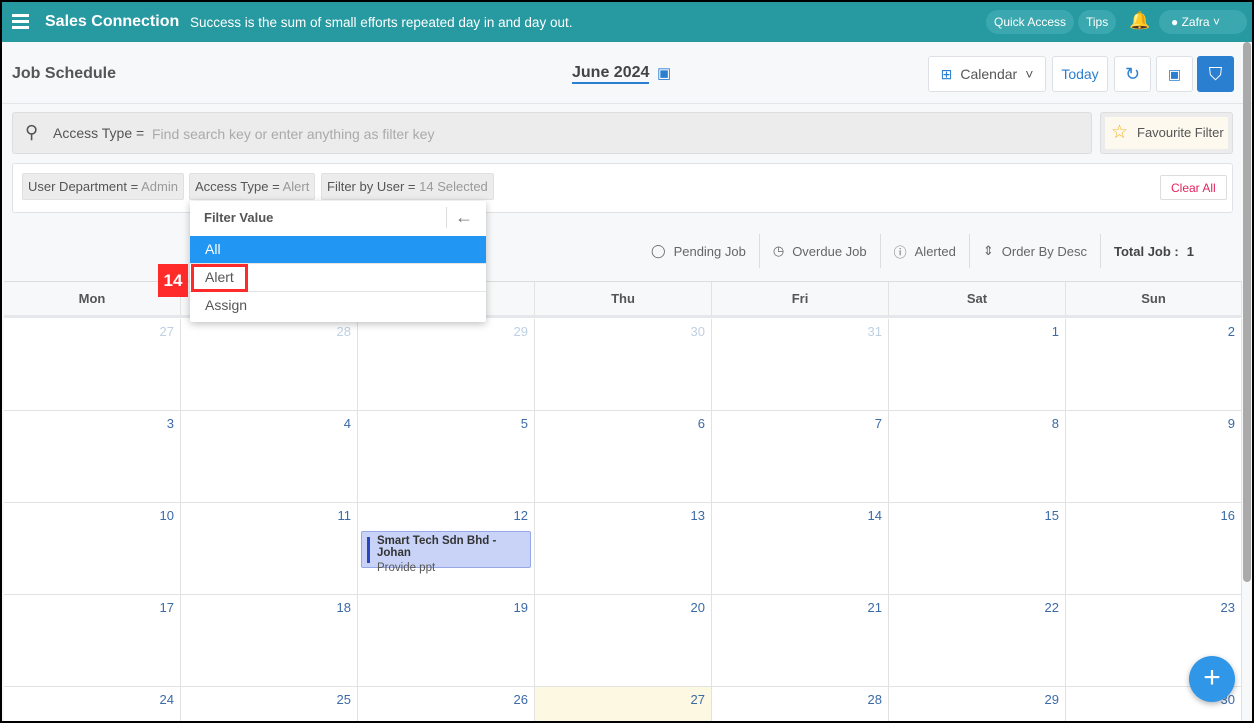  What do you see at coordinates (1154, 300) in the screenshot?
I see `day-header: Sun` at bounding box center [1154, 300].